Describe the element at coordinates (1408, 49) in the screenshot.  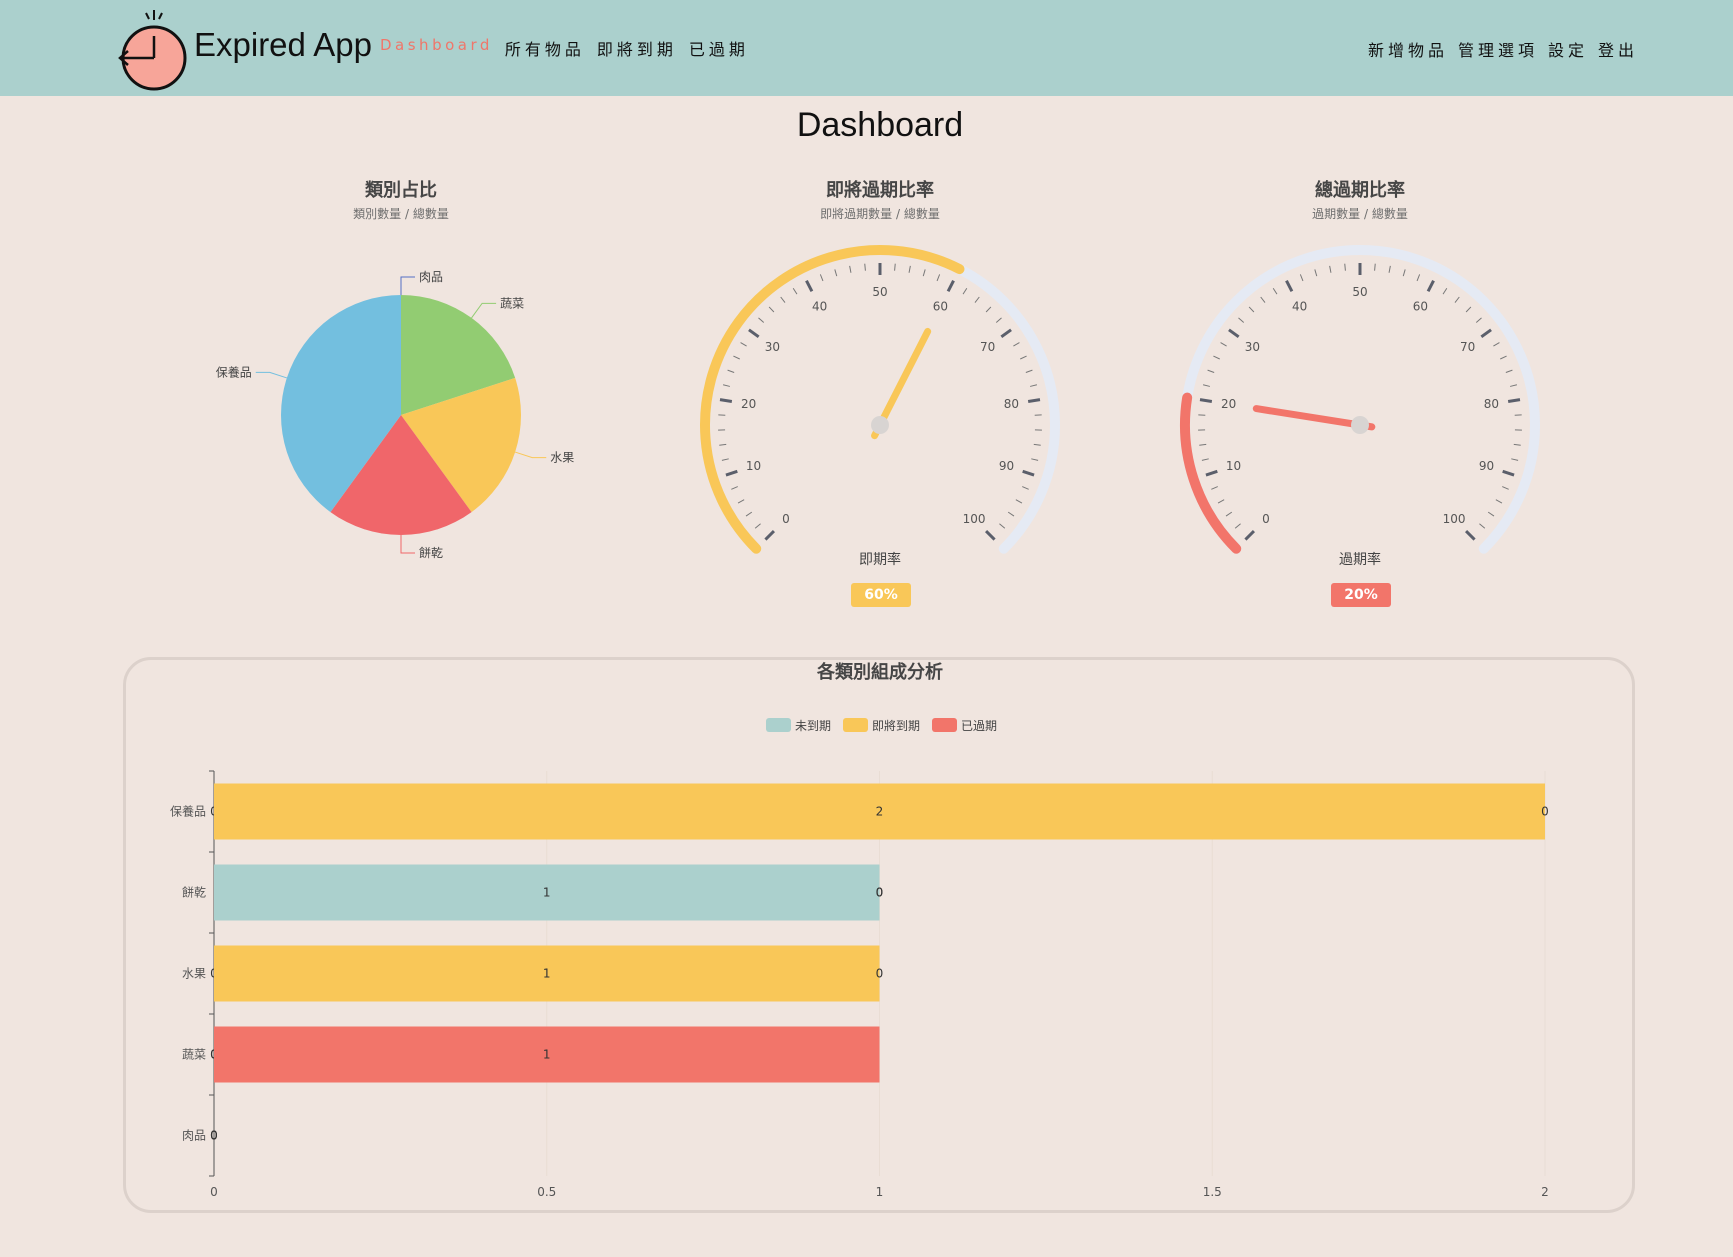
I see `nav-add-item: 新增物品` at that location.